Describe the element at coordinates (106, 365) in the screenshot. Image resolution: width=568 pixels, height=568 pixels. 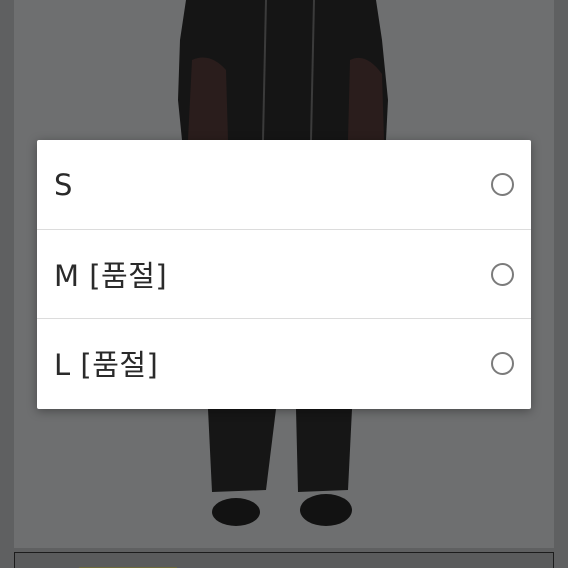
I see `size-option-label: L [품절]` at that location.